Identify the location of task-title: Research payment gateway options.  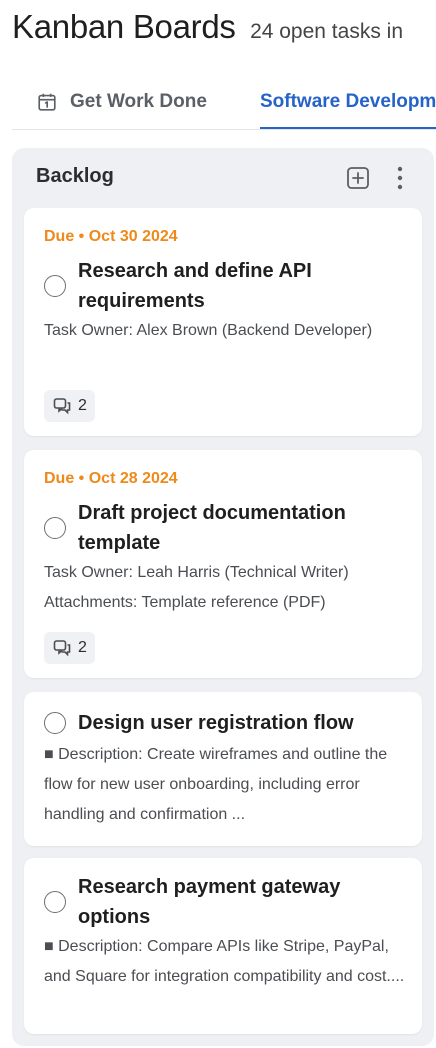
(209, 902).